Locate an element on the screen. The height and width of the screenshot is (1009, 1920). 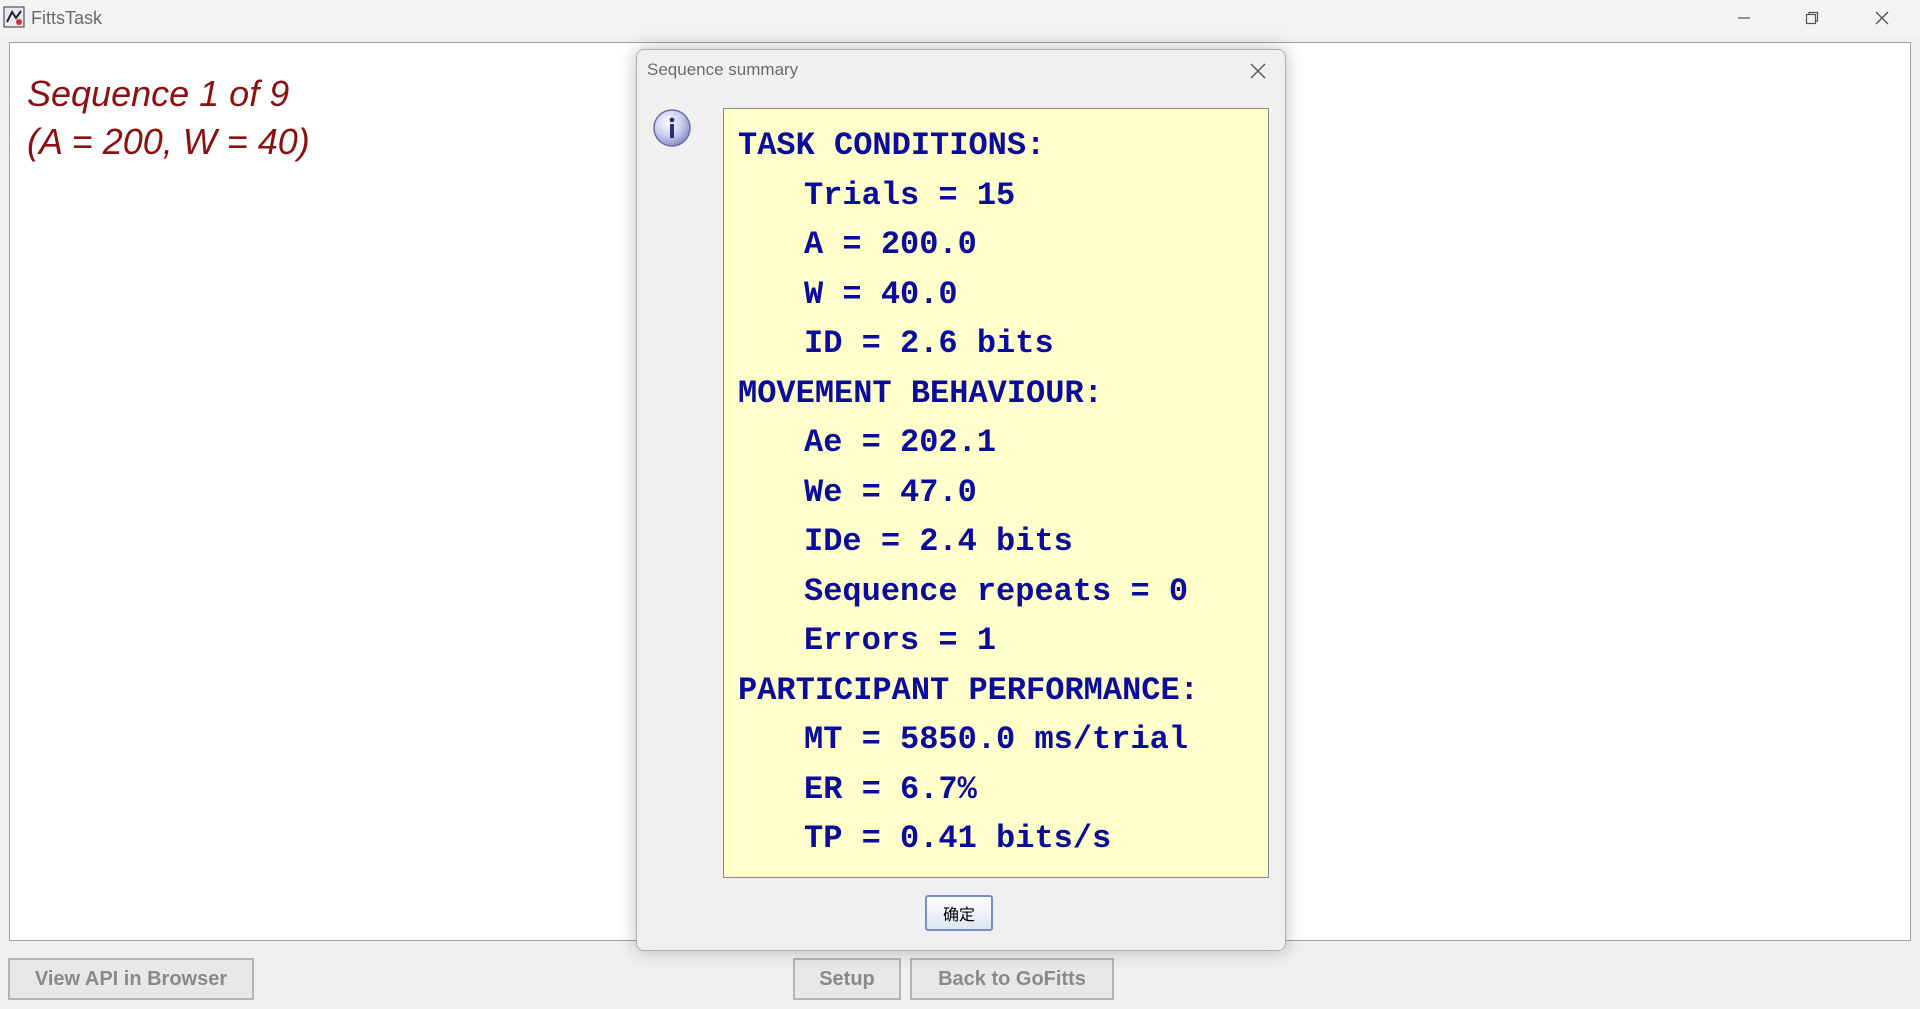
summary-line: Errors = 1 is located at coordinates (900, 640).